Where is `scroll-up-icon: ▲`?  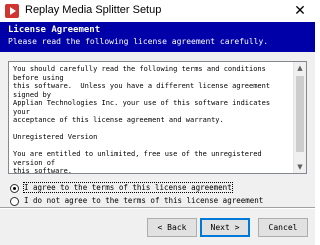
scroll-up-icon: ▲ is located at coordinates (300, 68).